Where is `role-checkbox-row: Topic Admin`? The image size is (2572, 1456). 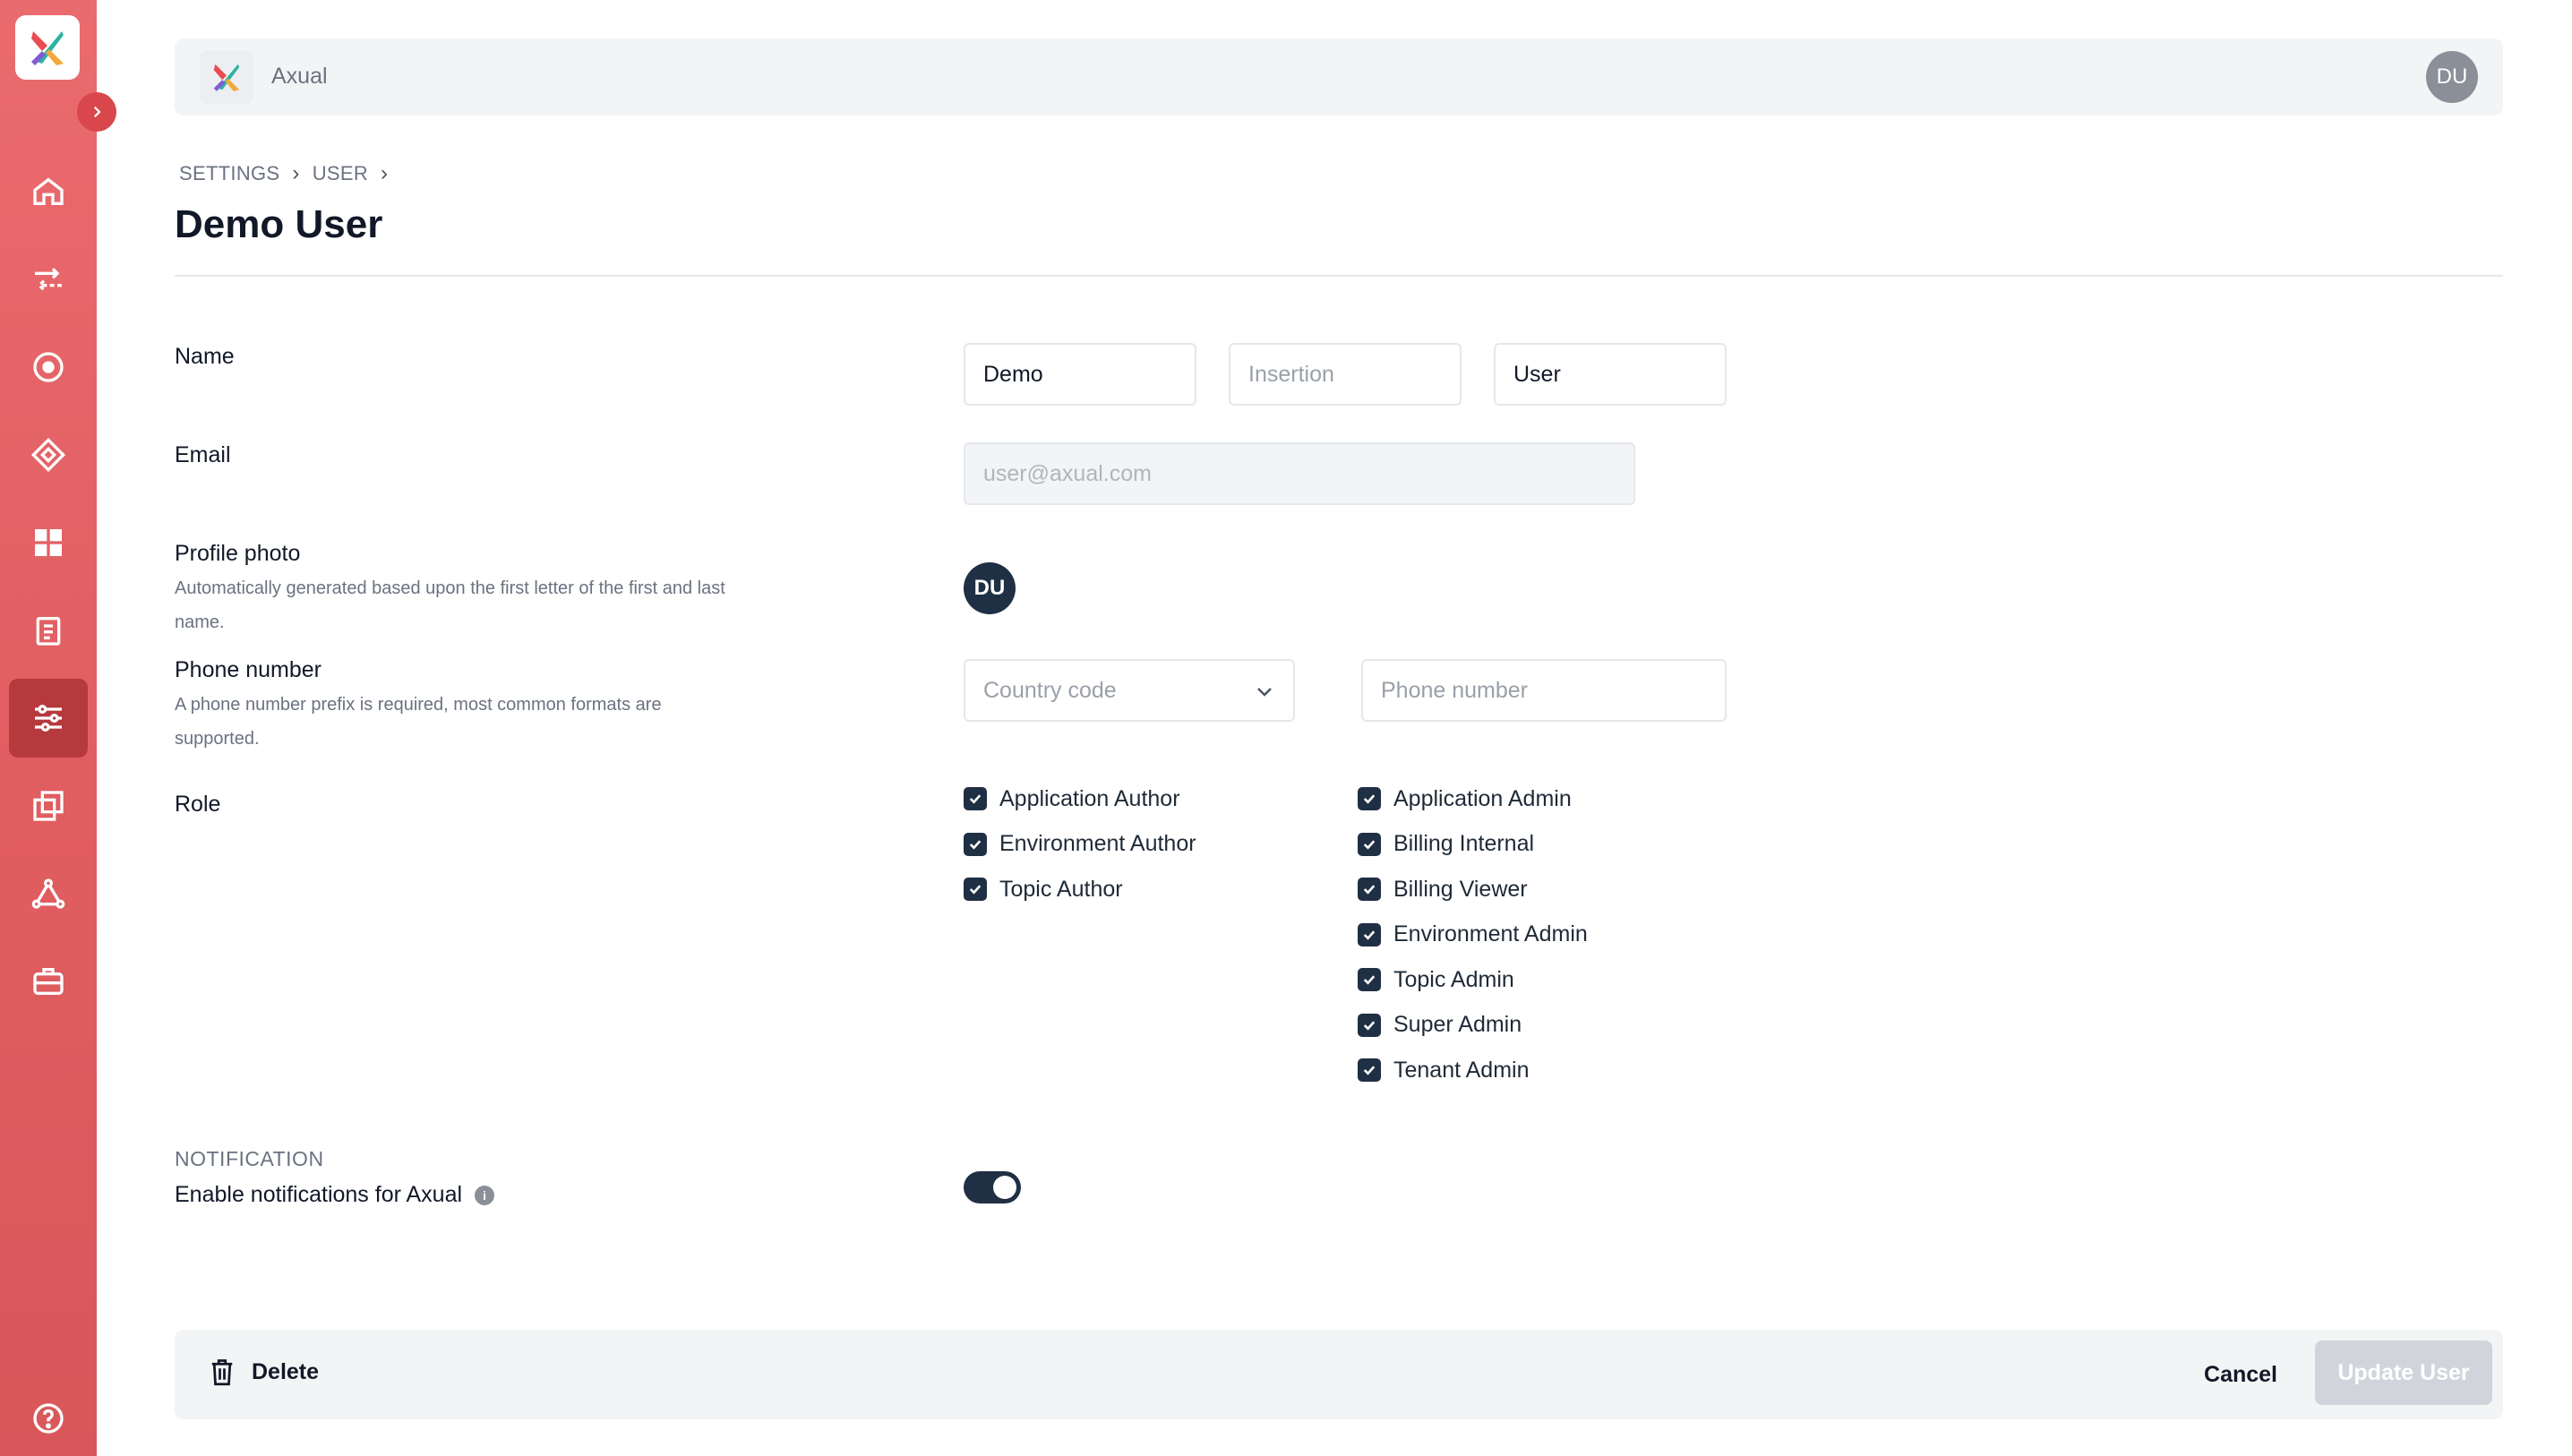 role-checkbox-row: Topic Admin is located at coordinates (1436, 979).